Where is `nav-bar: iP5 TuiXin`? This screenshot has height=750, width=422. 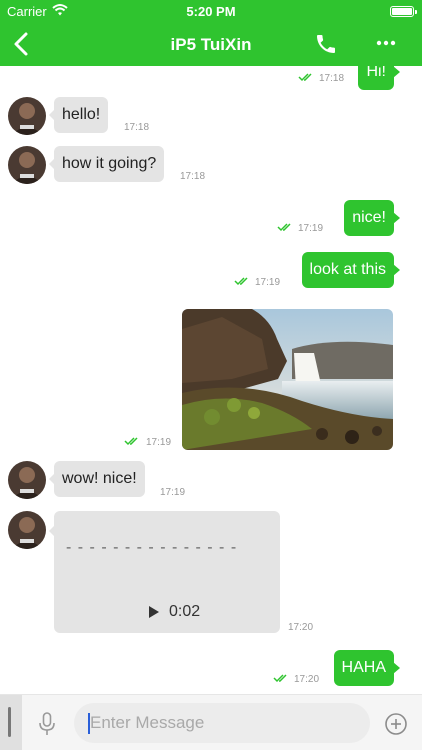
nav-bar: iP5 TuiXin is located at coordinates (211, 44).